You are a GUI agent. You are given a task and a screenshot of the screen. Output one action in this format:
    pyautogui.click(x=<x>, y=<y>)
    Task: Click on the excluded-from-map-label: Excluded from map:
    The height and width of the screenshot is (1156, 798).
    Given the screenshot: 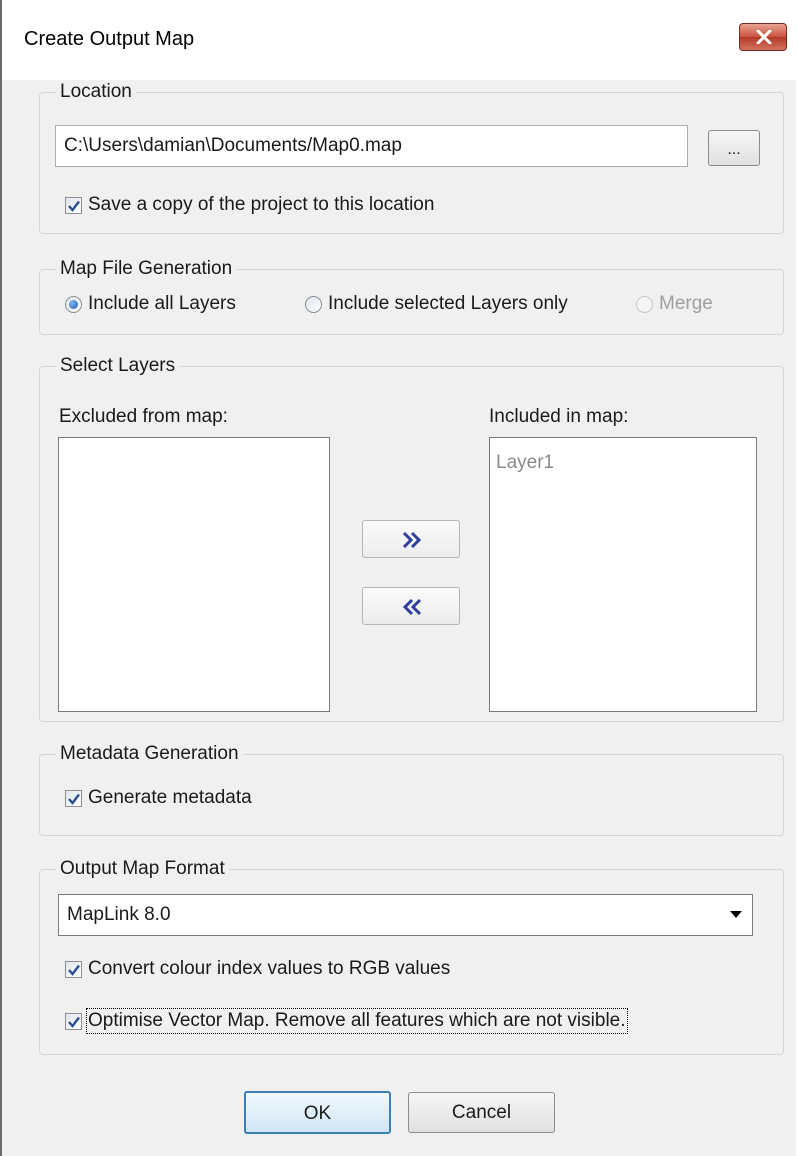 What is the action you would take?
    pyautogui.click(x=143, y=416)
    